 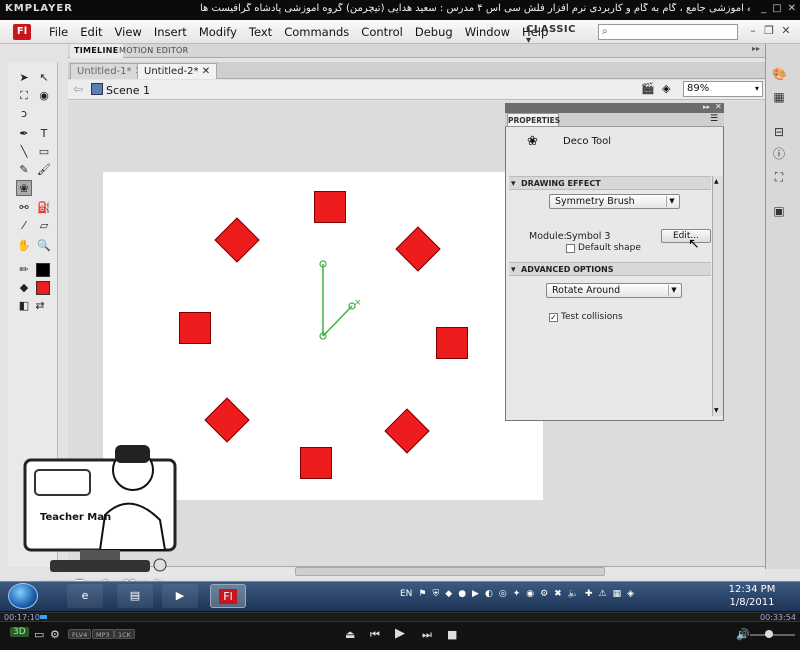 What do you see at coordinates (177, 71) in the screenshot?
I see `document-tab-2: Untitled-2* ✕` at bounding box center [177, 71].